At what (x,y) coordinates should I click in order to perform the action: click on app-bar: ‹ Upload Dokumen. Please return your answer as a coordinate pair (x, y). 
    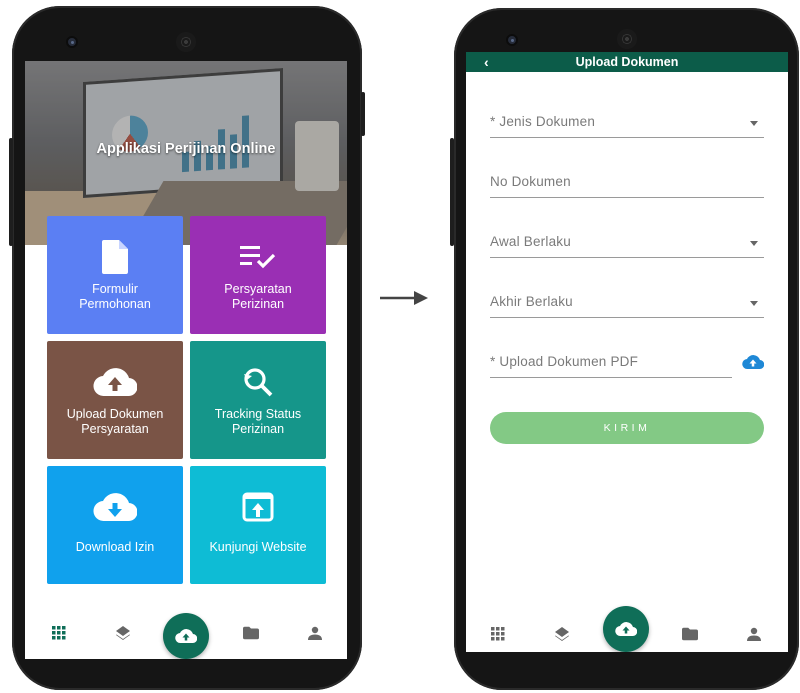
    Looking at the image, I should click on (627, 62).